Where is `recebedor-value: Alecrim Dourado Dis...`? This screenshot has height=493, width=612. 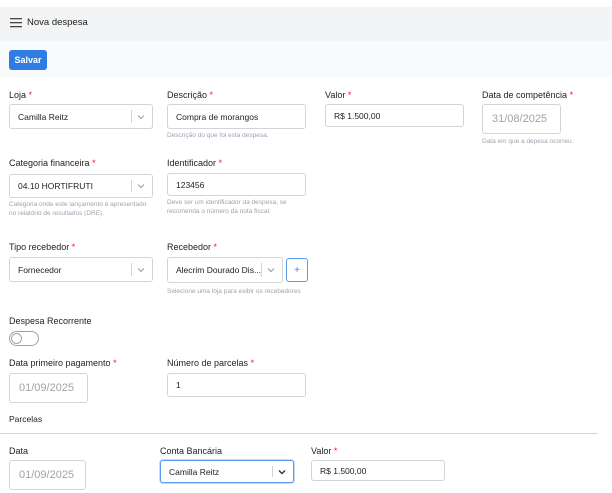 recebedor-value: Alecrim Dourado Dis... is located at coordinates (219, 270).